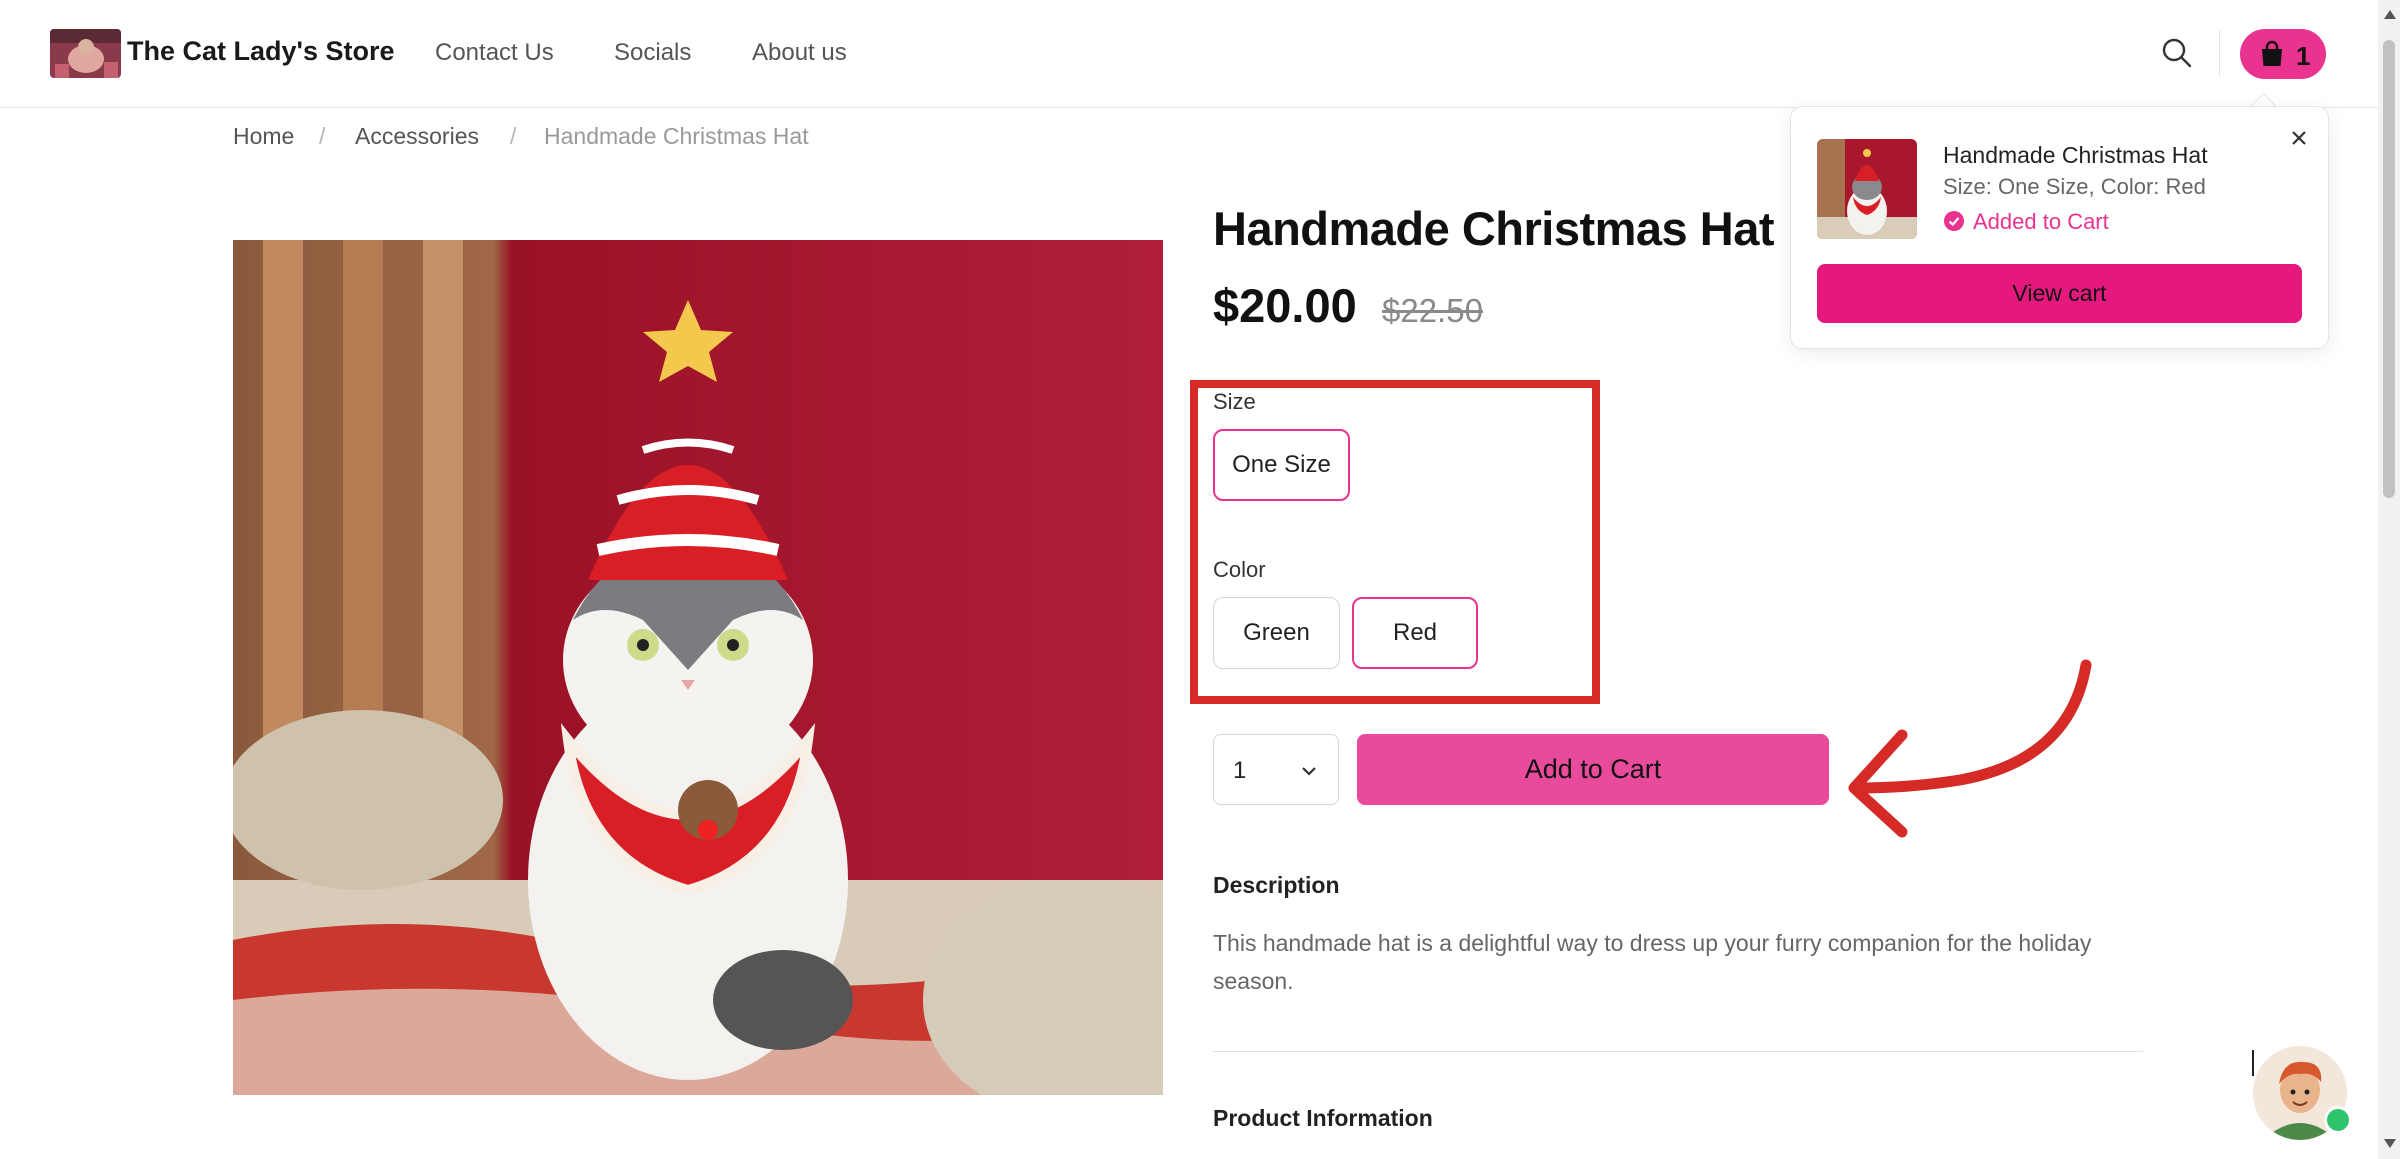 Image resolution: width=2400 pixels, height=1159 pixels. I want to click on add-to-cart-button: Add to Cart, so click(1593, 769).